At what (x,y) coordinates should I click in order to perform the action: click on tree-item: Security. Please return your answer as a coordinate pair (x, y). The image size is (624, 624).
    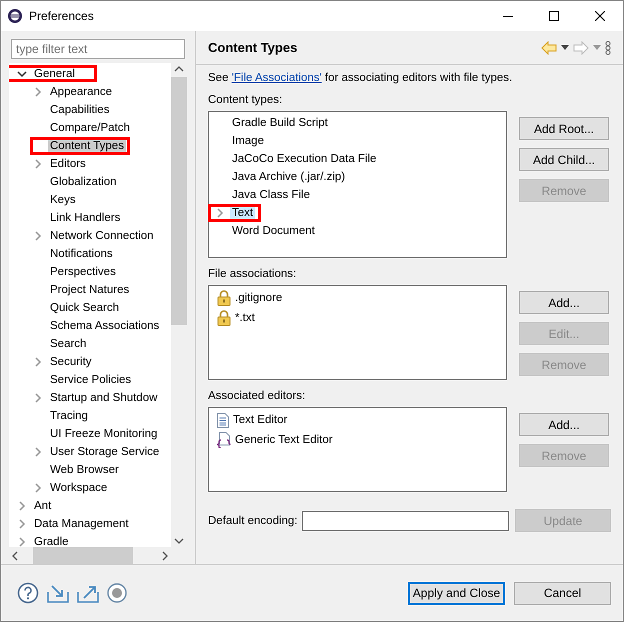
    Looking at the image, I should click on (71, 362).